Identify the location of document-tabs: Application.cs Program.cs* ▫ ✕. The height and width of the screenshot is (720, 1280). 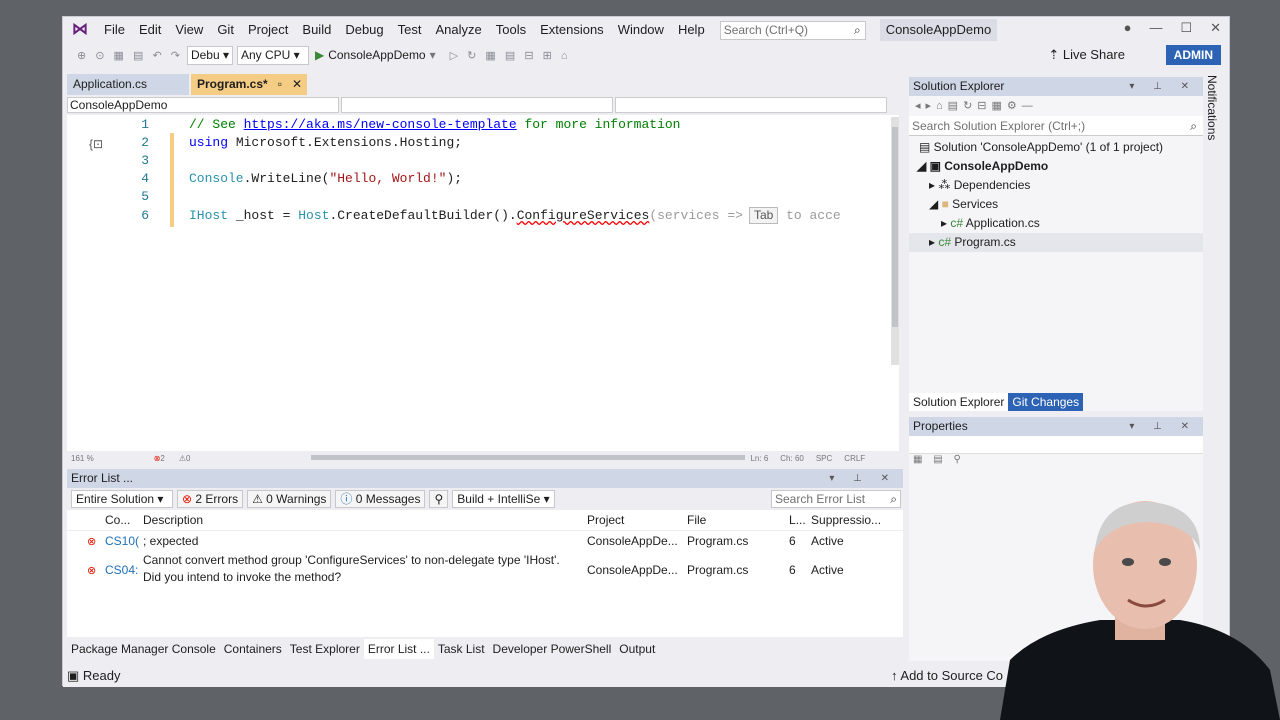
(485, 84).